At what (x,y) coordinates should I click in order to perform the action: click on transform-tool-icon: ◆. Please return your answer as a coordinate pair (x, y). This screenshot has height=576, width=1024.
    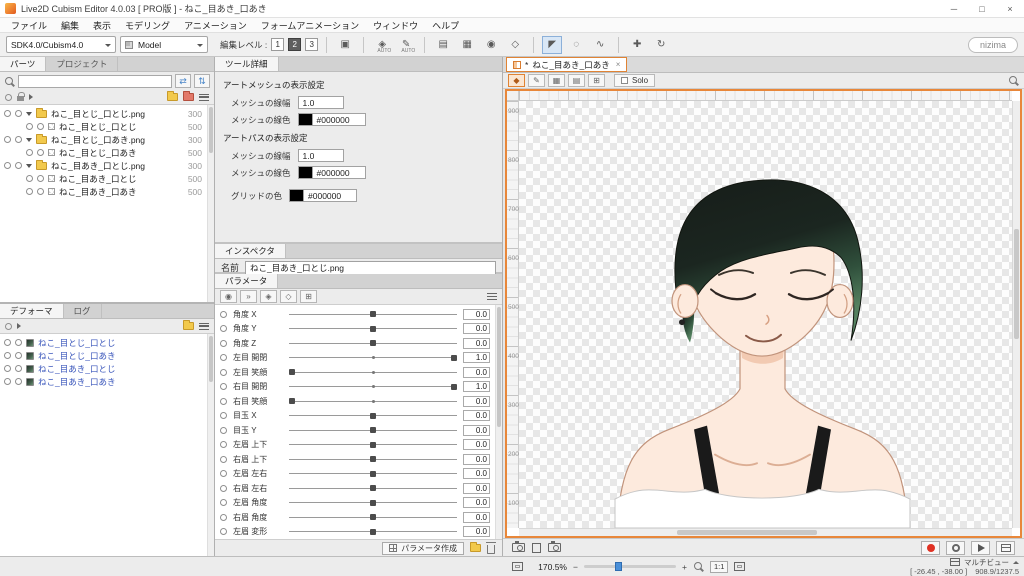
    Looking at the image, I should click on (516, 80).